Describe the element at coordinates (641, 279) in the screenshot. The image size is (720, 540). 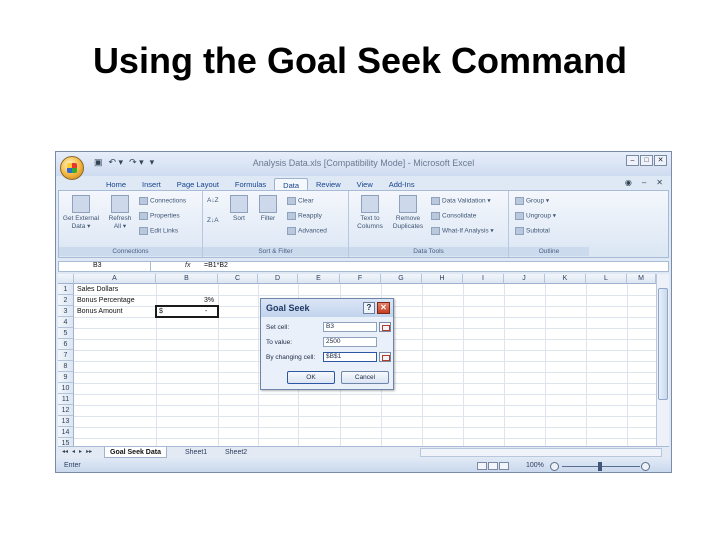
I see `column-header: M` at that location.